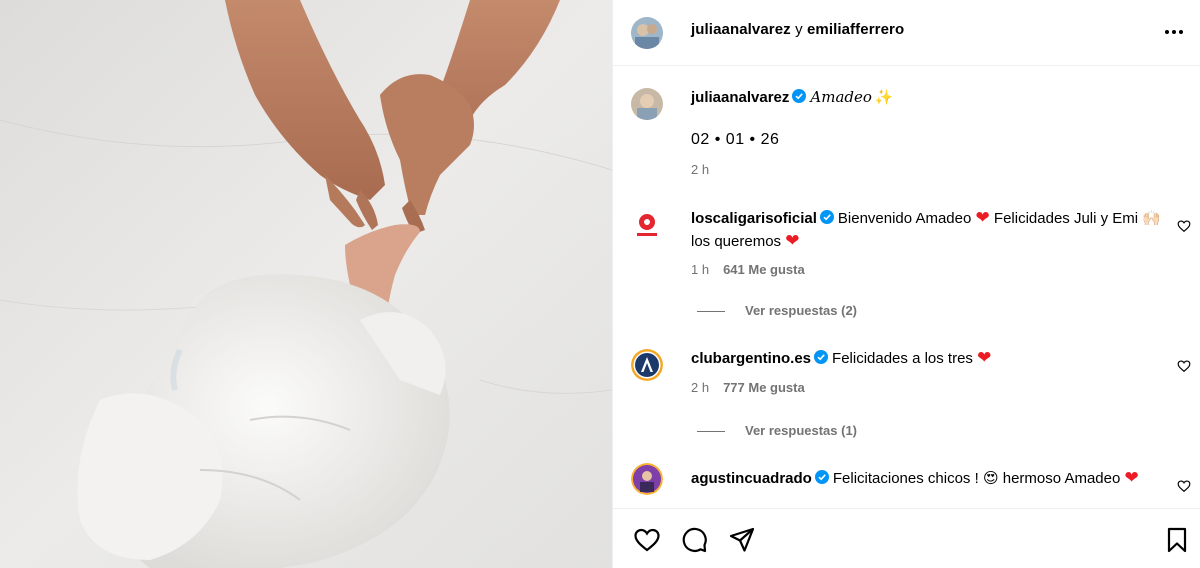 Image resolution: width=1200 pixels, height=568 pixels. I want to click on comment-meta: 1 h 641 Me gusta, so click(748, 269).